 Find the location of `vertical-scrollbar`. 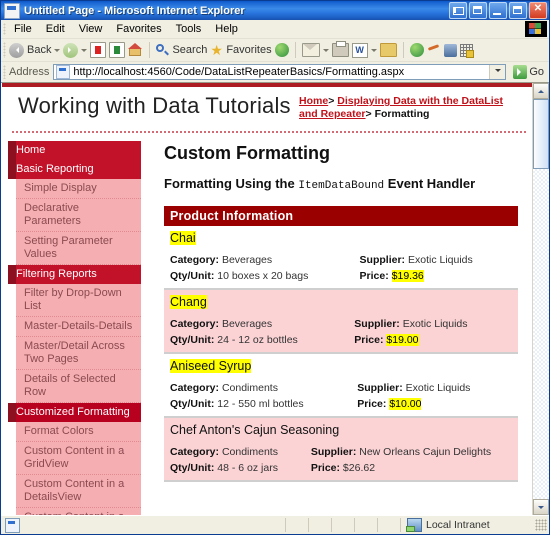

vertical-scrollbar is located at coordinates (540, 299).